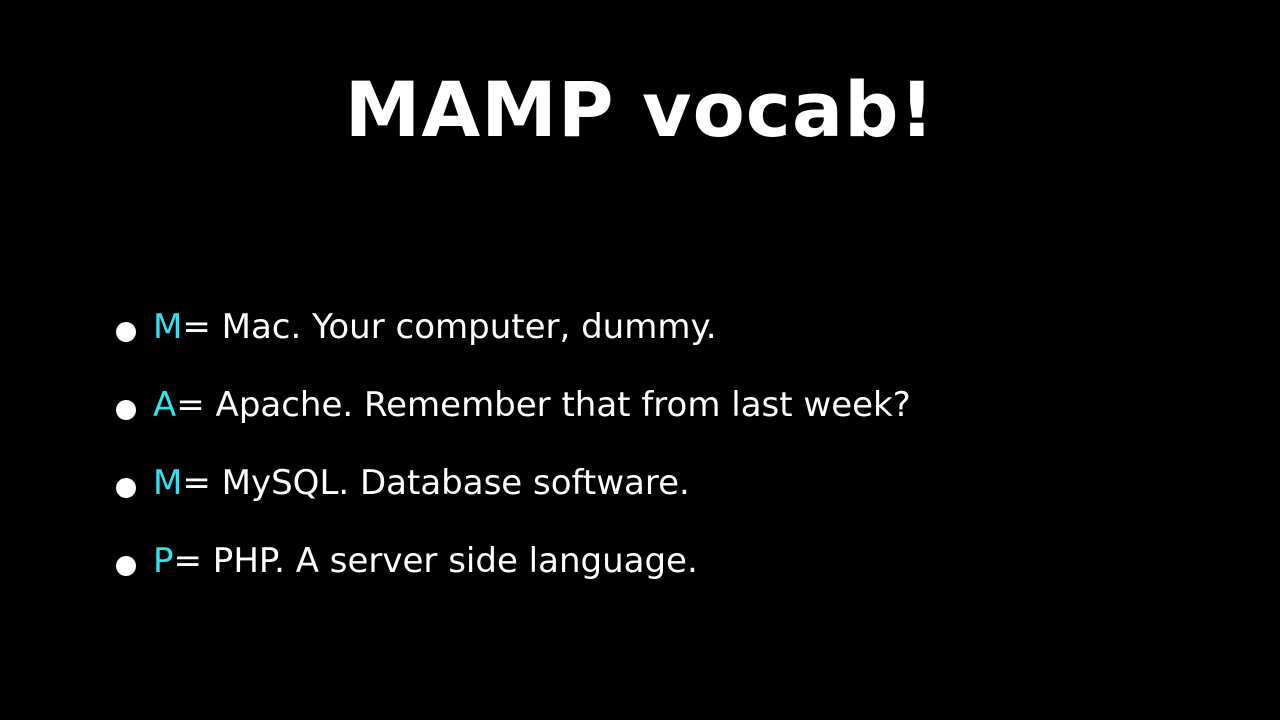 The width and height of the screenshot is (1280, 720). What do you see at coordinates (436, 483) in the screenshot?
I see `bullet-text: = MySQL. Database software.` at bounding box center [436, 483].